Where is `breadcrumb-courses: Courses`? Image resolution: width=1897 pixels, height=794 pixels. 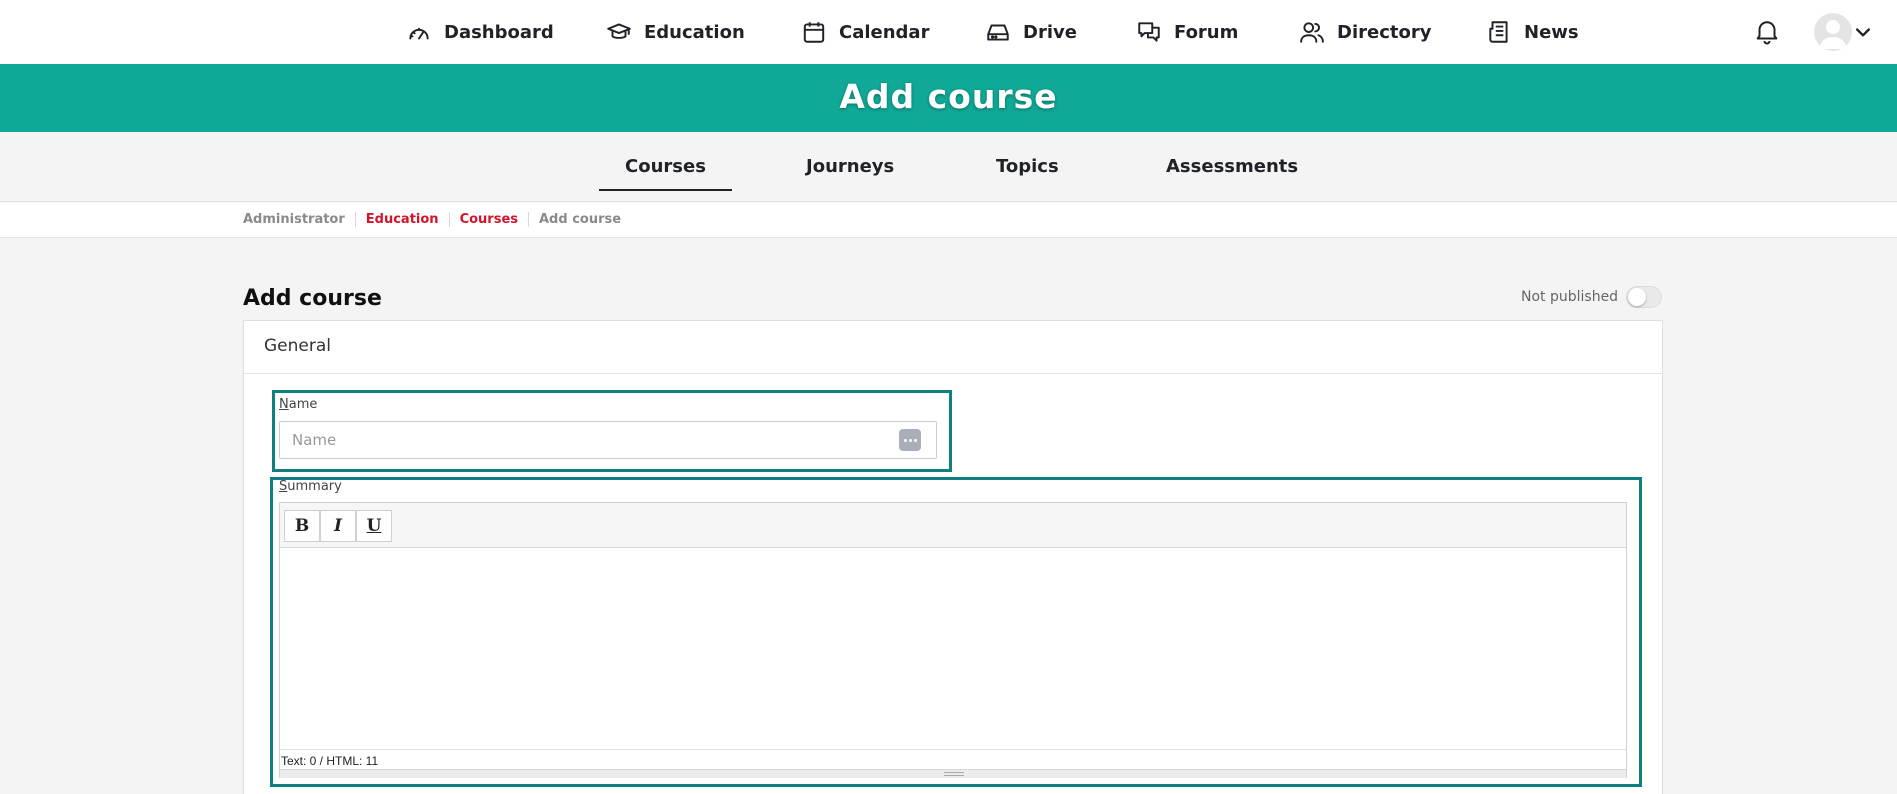
breadcrumb-courses: Courses is located at coordinates (488, 219).